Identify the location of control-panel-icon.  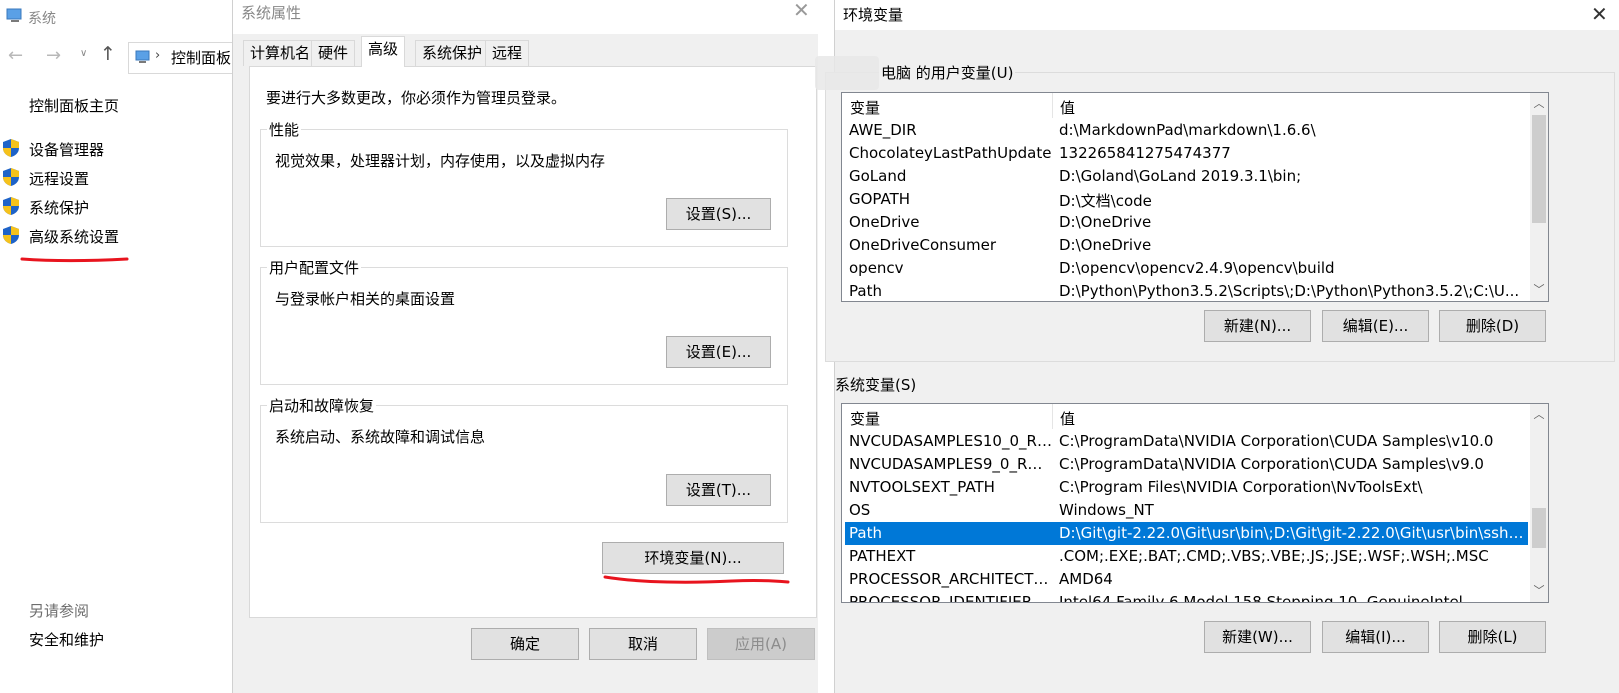
(142, 56).